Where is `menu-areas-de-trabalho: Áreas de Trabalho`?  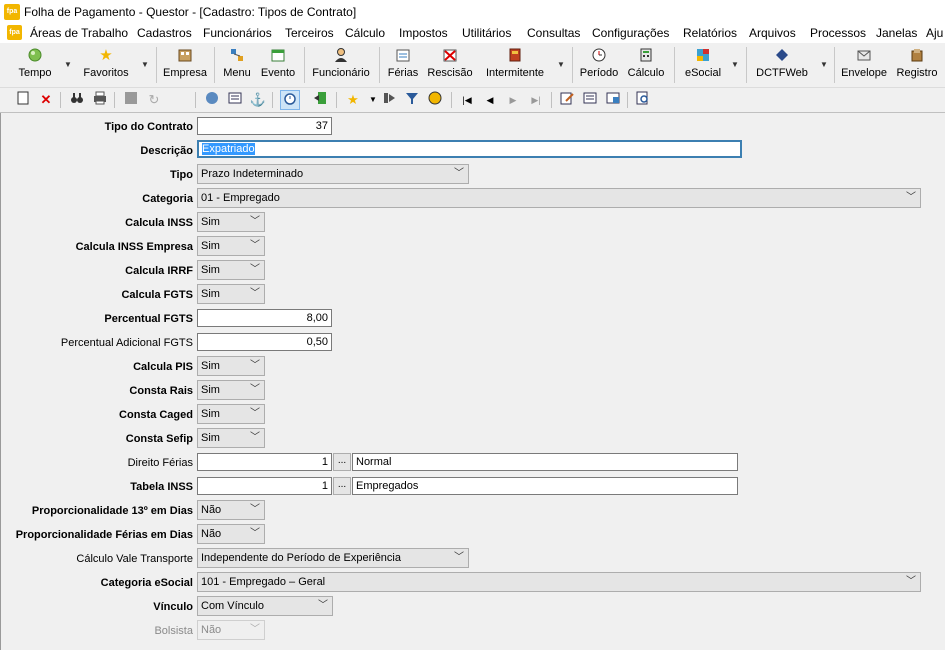 menu-areas-de-trabalho: Áreas de Trabalho is located at coordinates (79, 33).